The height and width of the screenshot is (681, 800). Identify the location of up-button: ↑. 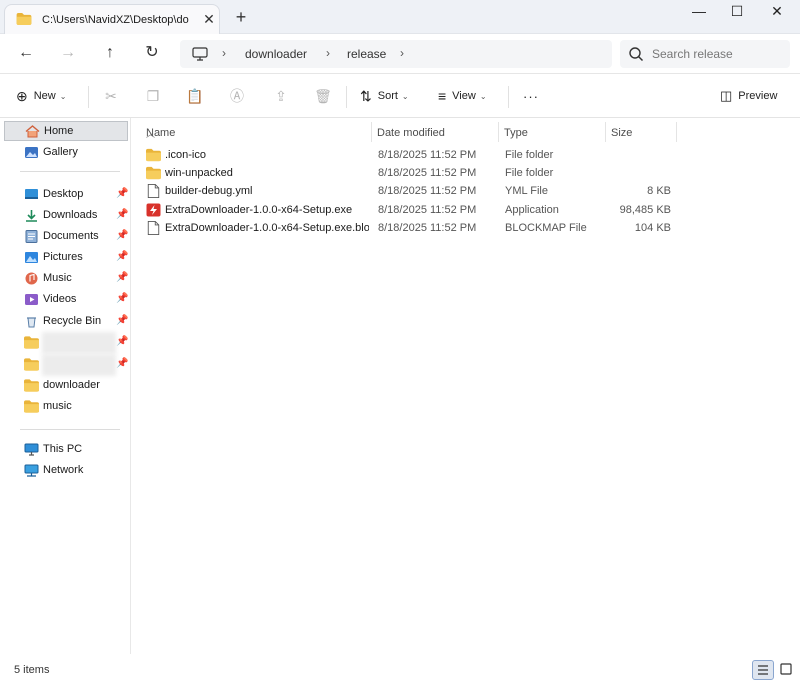
(110, 53).